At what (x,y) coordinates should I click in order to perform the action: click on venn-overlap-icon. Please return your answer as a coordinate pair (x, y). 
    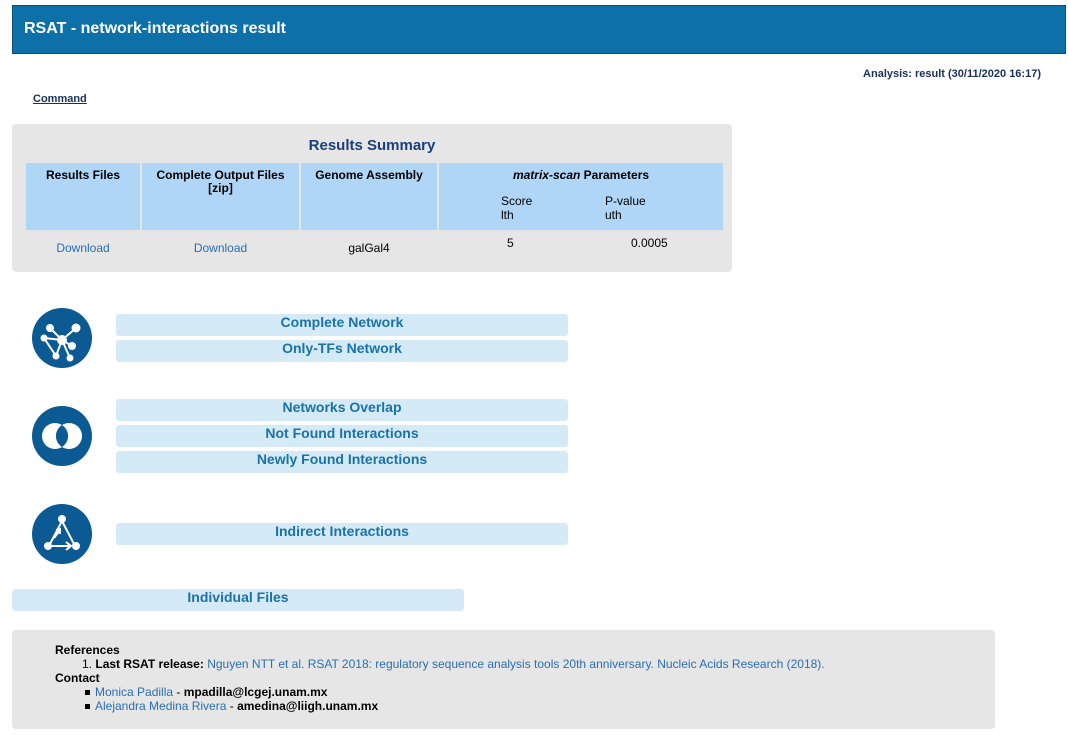
    Looking at the image, I should click on (62, 436).